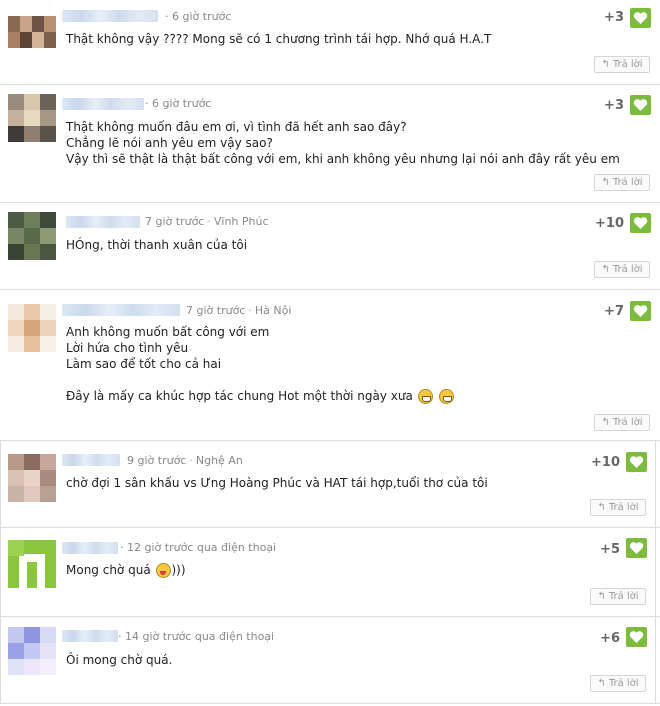 Image resolution: width=660 pixels, height=706 pixels. Describe the element at coordinates (330, 703) in the screenshot. I see `divider` at that location.